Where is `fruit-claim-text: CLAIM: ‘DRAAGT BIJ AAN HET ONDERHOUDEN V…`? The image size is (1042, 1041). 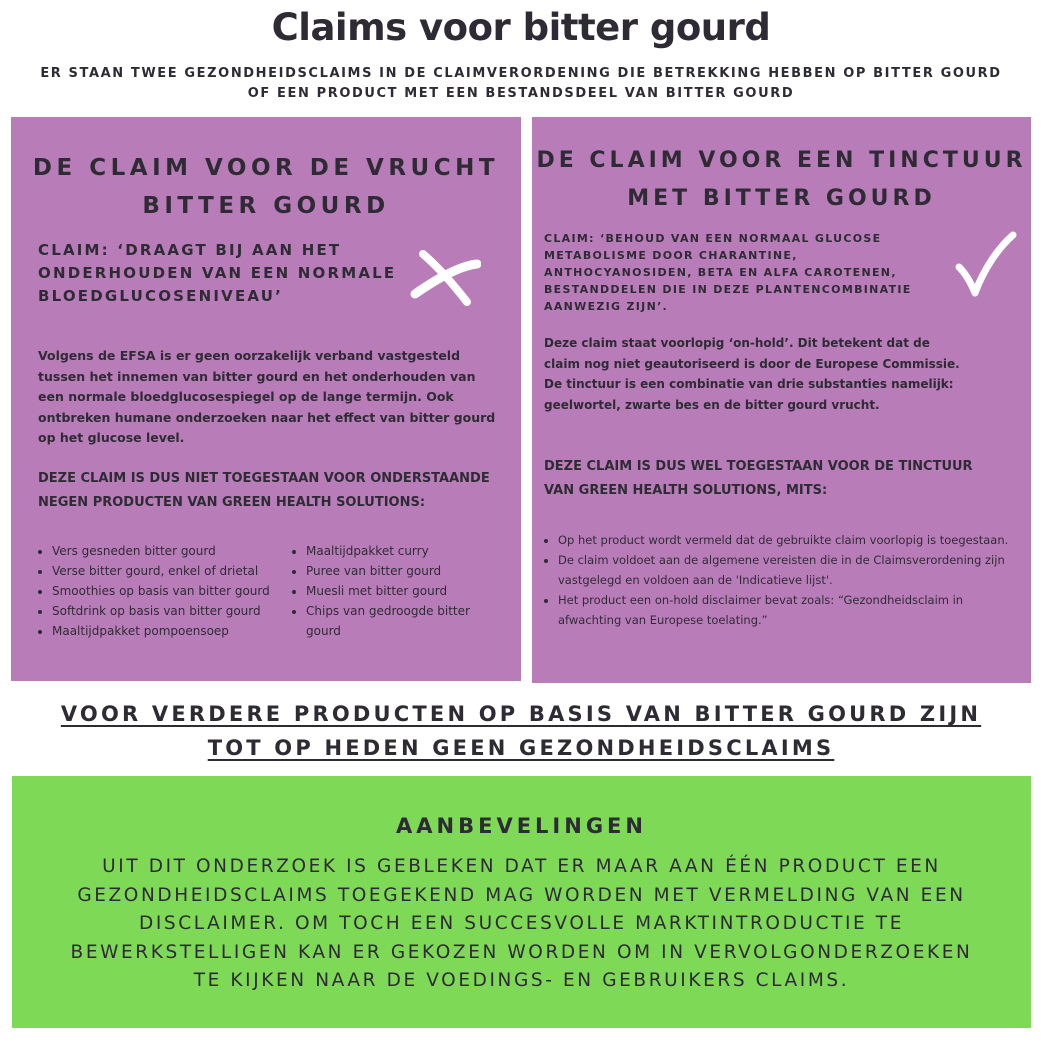
fruit-claim-text: CLAIM: ‘DRAAGT BIJ AAN HET ONDERHOUDEN V… is located at coordinates (218, 273).